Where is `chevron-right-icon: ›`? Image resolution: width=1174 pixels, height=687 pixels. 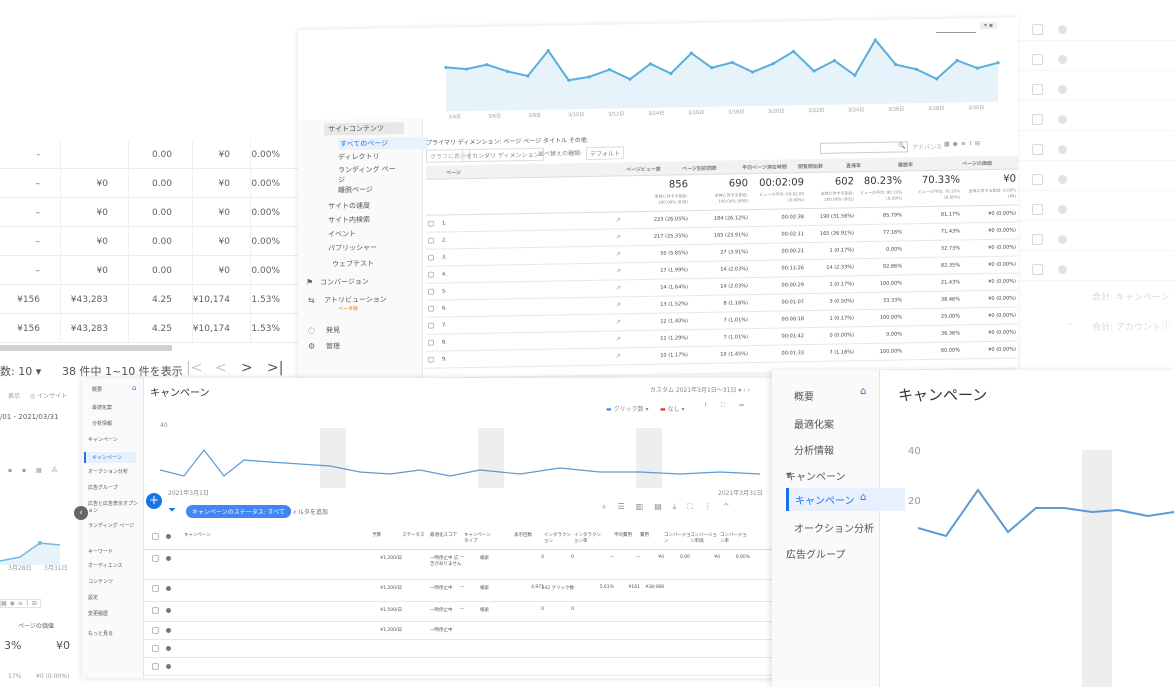
chevron-right-icon: › is located at coordinates (788, 553).